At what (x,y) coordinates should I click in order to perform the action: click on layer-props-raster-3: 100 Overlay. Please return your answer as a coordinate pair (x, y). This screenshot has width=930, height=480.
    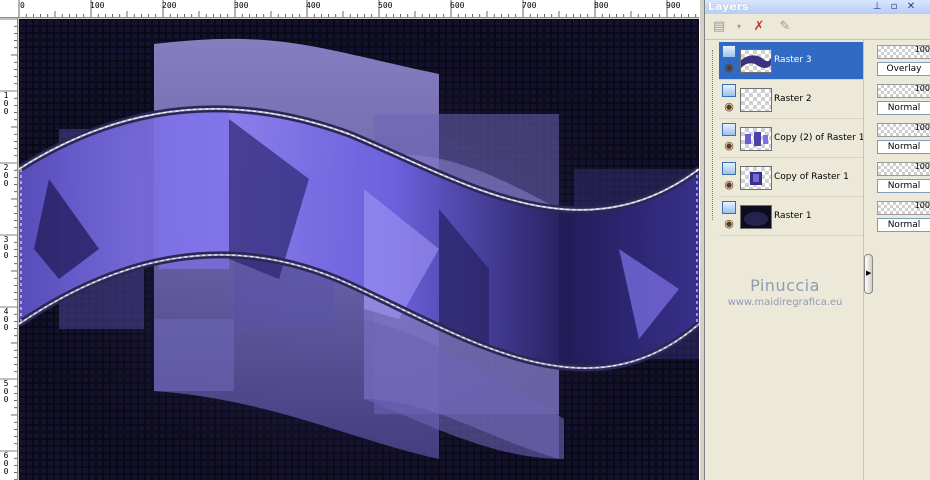
    Looking at the image, I should click on (903, 60).